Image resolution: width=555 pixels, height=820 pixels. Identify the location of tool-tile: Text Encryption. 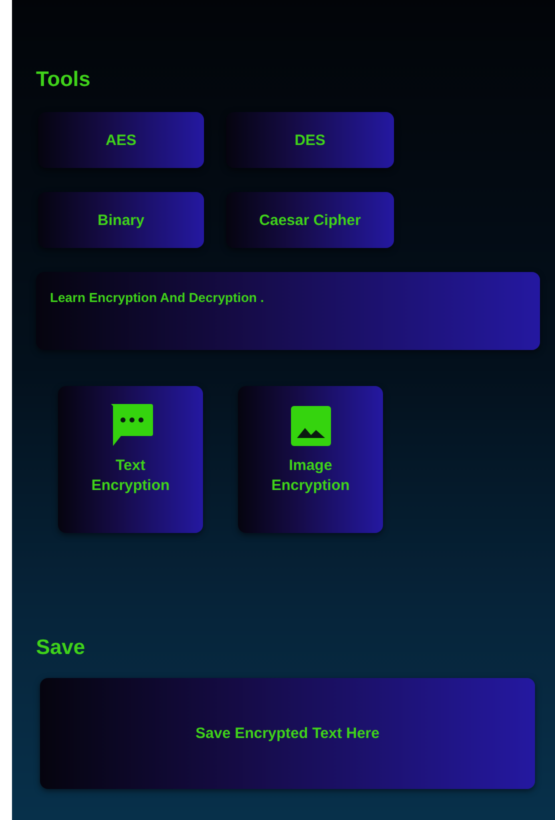
(130, 459).